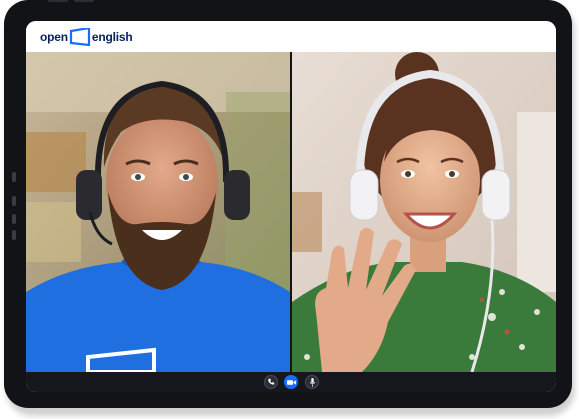 Image resolution: width=579 pixels, height=419 pixels. I want to click on camera-toggle-button, so click(291, 382).